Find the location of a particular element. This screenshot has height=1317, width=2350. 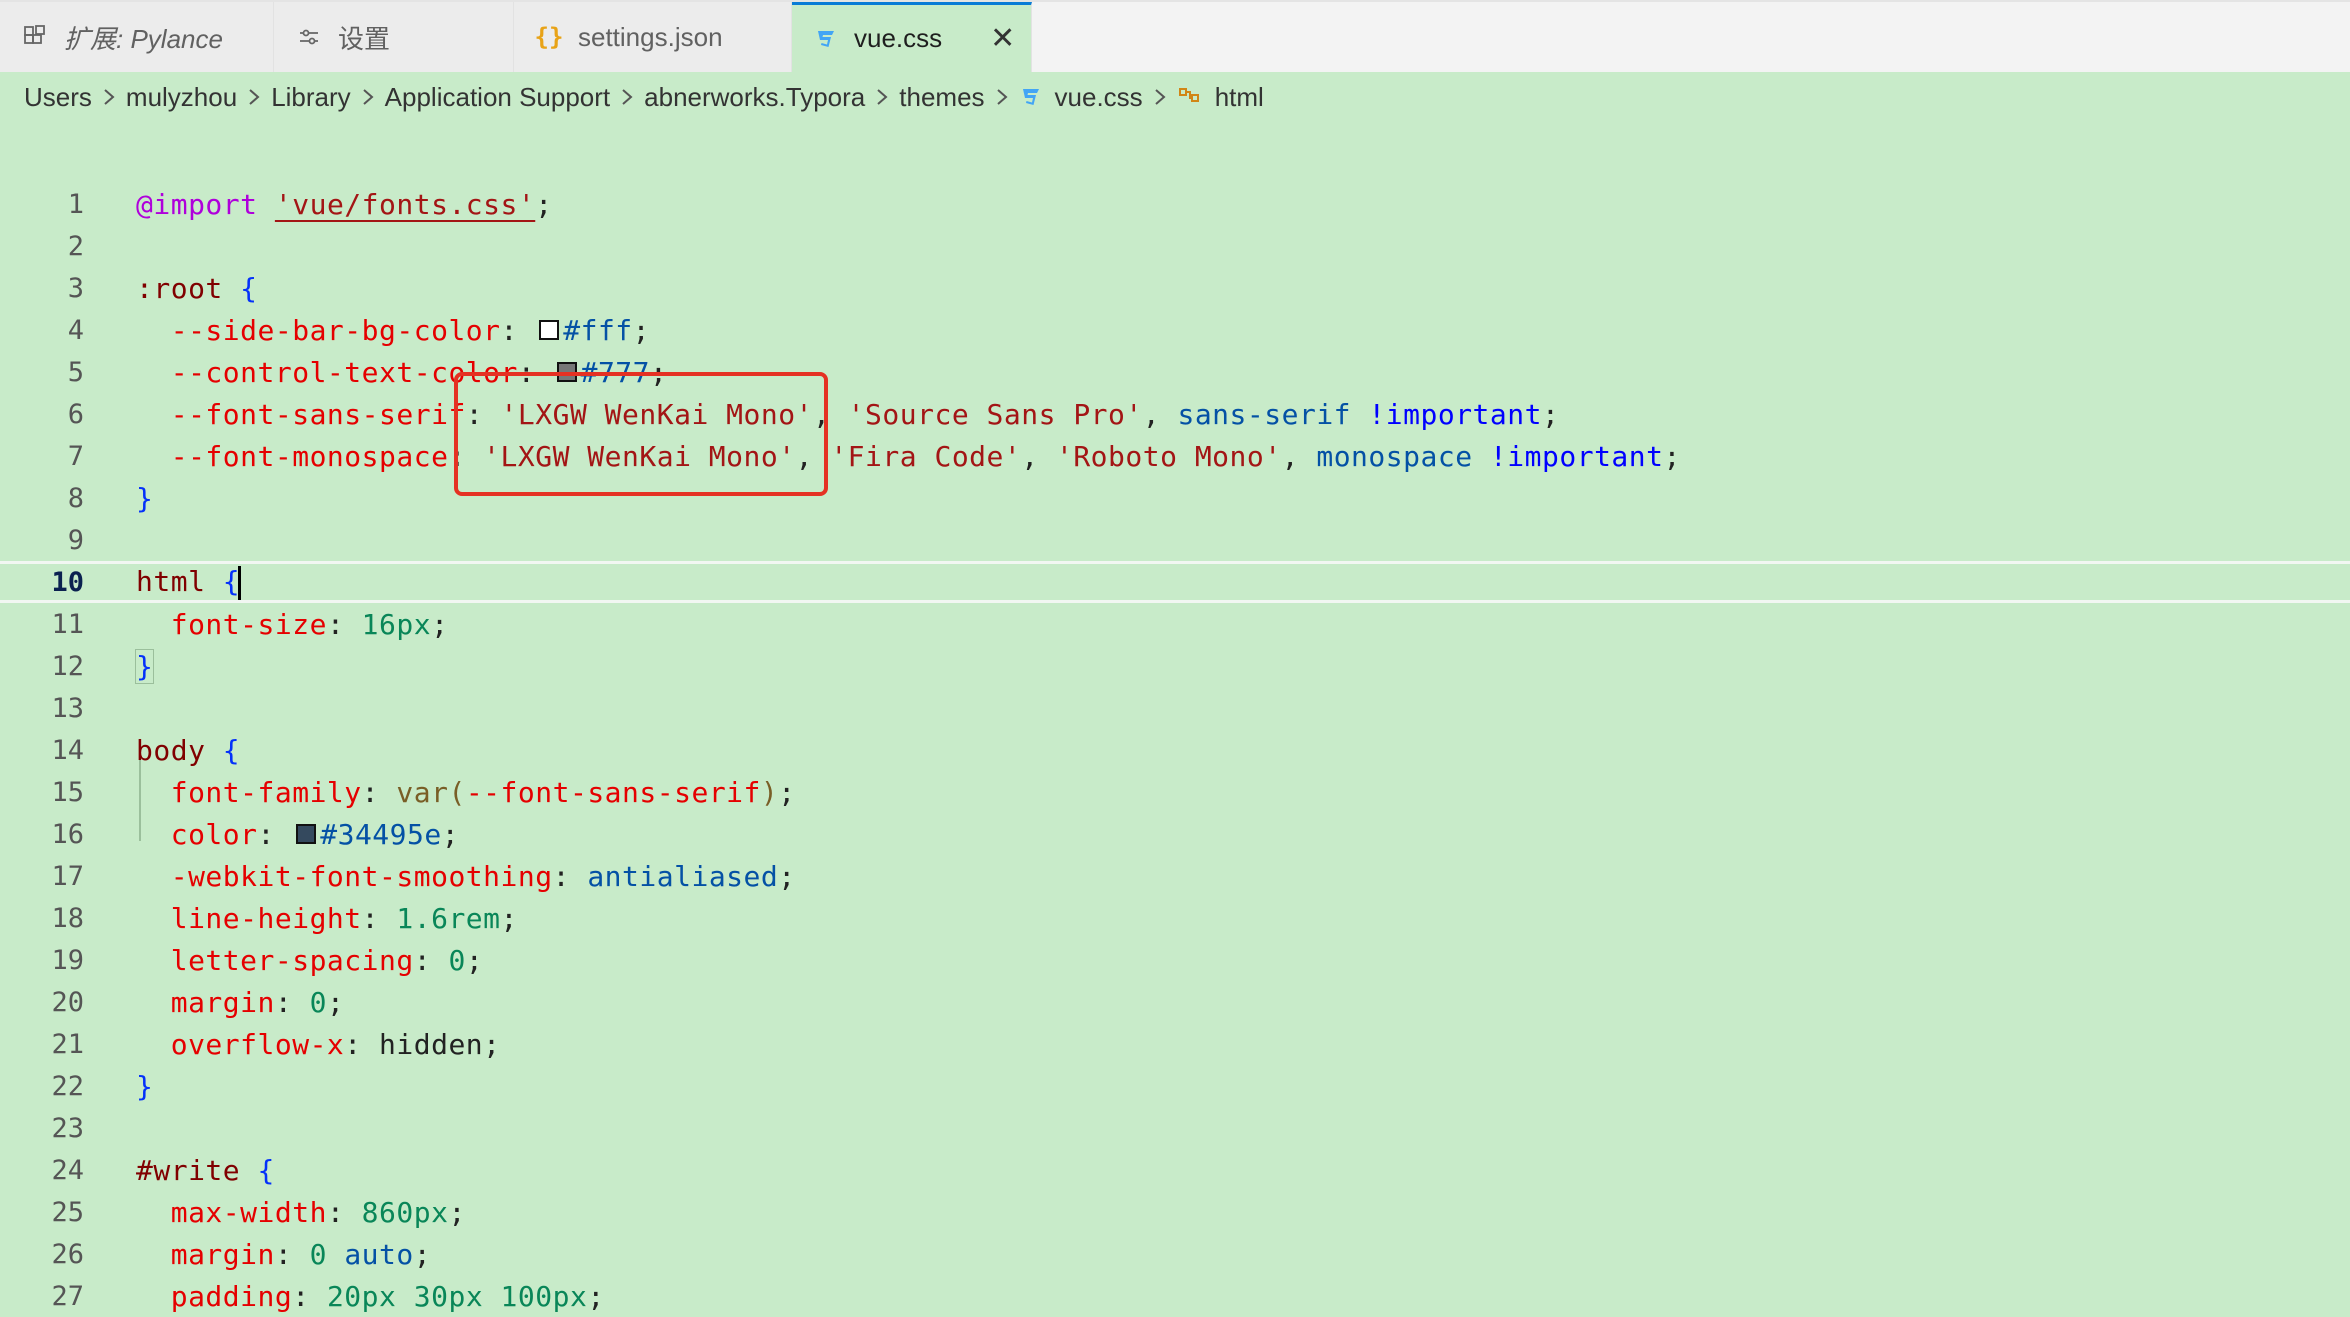

token: var( is located at coordinates (431, 792).